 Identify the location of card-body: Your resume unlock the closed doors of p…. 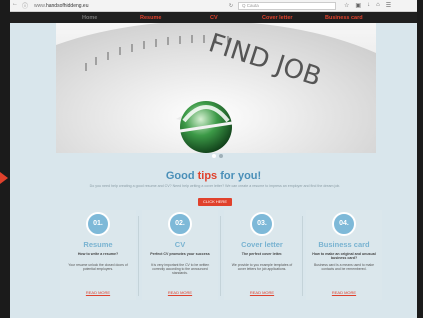
(98, 267).